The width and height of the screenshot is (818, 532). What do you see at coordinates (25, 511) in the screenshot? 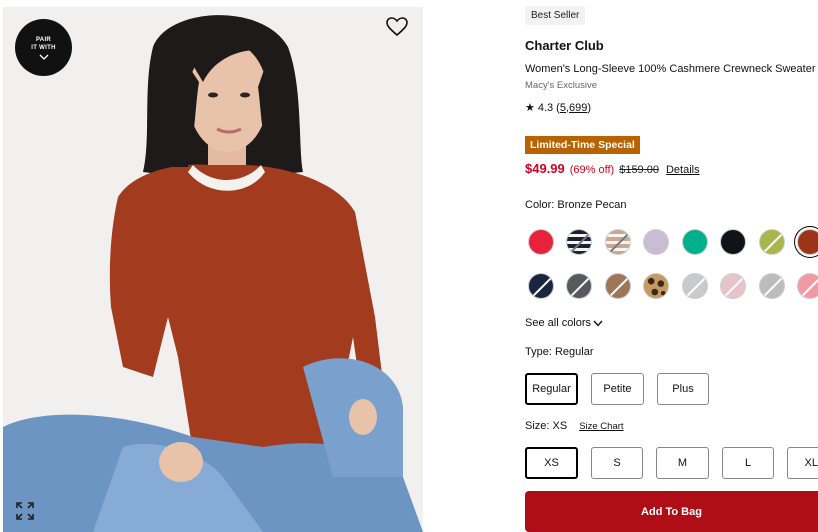
I see `expand-icon` at bounding box center [25, 511].